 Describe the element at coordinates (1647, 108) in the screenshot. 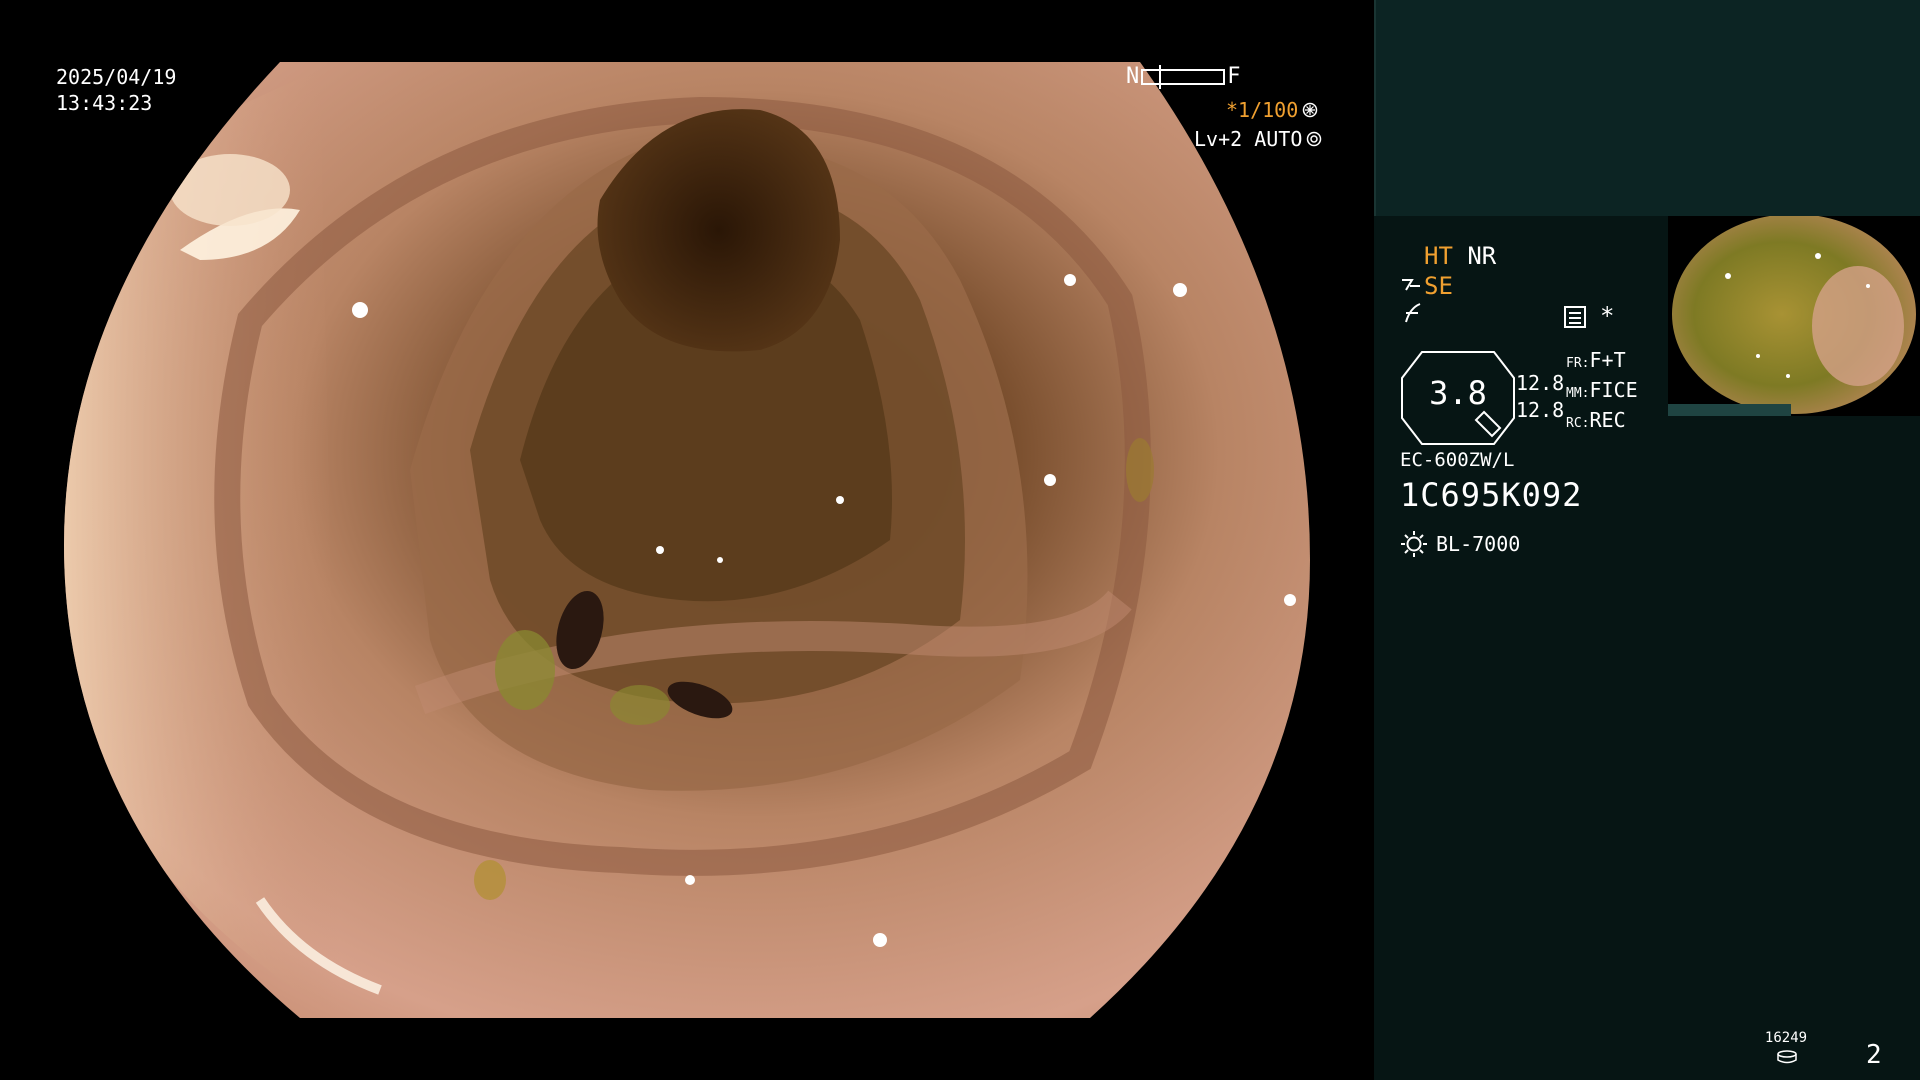

I see `panel-header-area` at that location.